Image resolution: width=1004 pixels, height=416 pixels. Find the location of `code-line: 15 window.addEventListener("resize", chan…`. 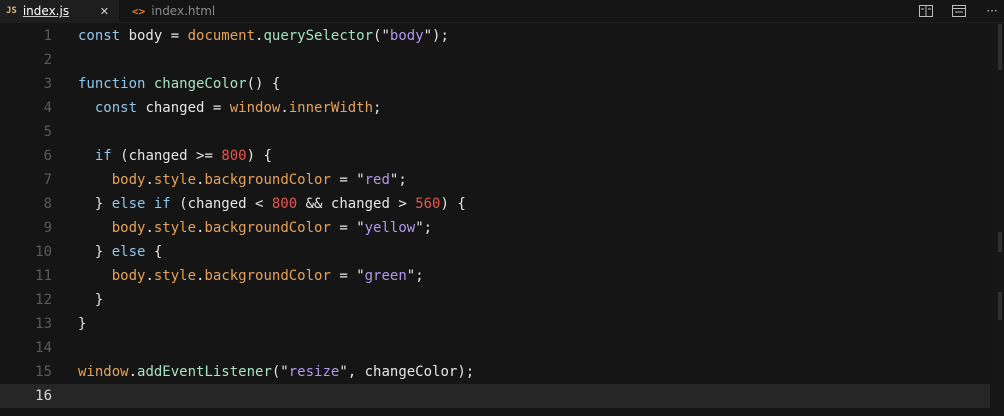

code-line: 15 window.addEventListener("resize", chan… is located at coordinates (495, 372).